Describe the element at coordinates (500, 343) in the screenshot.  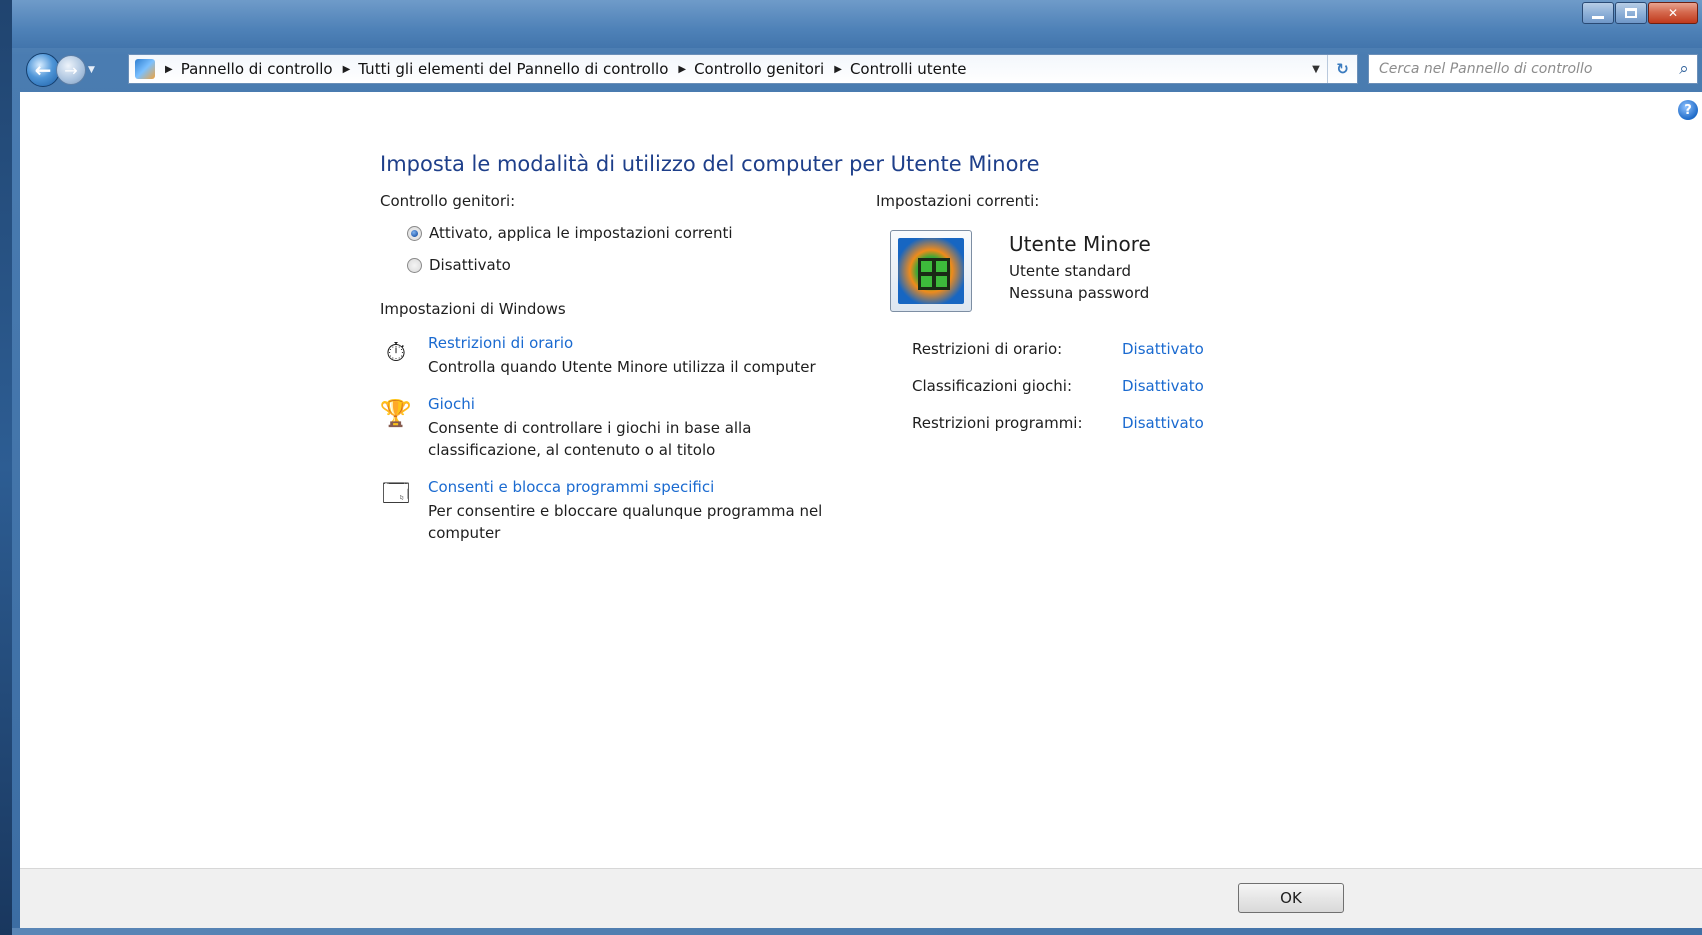
I see `time-restrictions-link: Restrizioni di orario` at that location.